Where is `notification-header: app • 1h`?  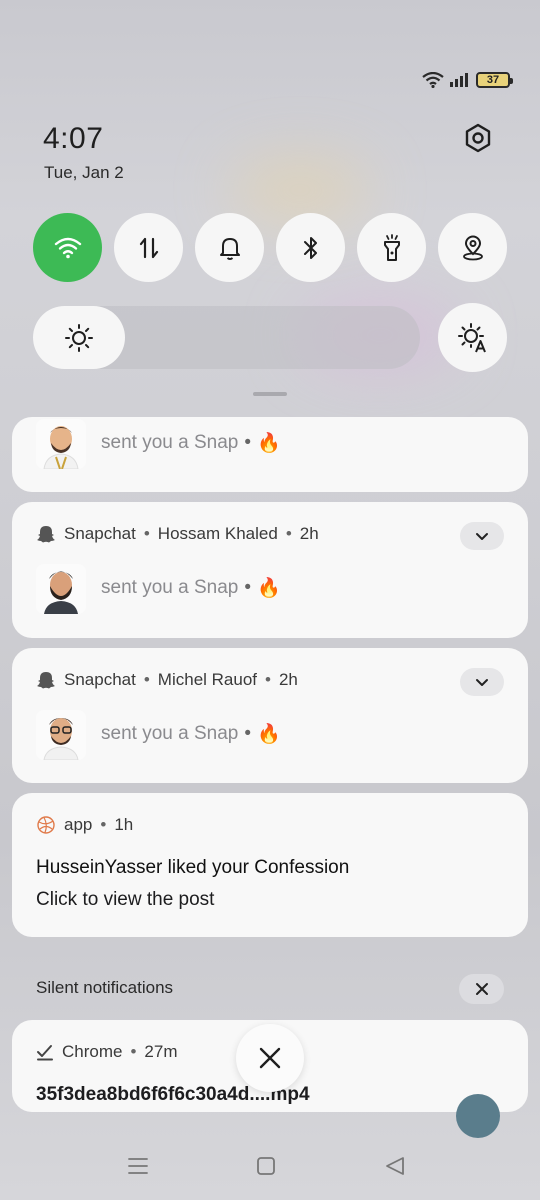
notification-header: app • 1h is located at coordinates (84, 825).